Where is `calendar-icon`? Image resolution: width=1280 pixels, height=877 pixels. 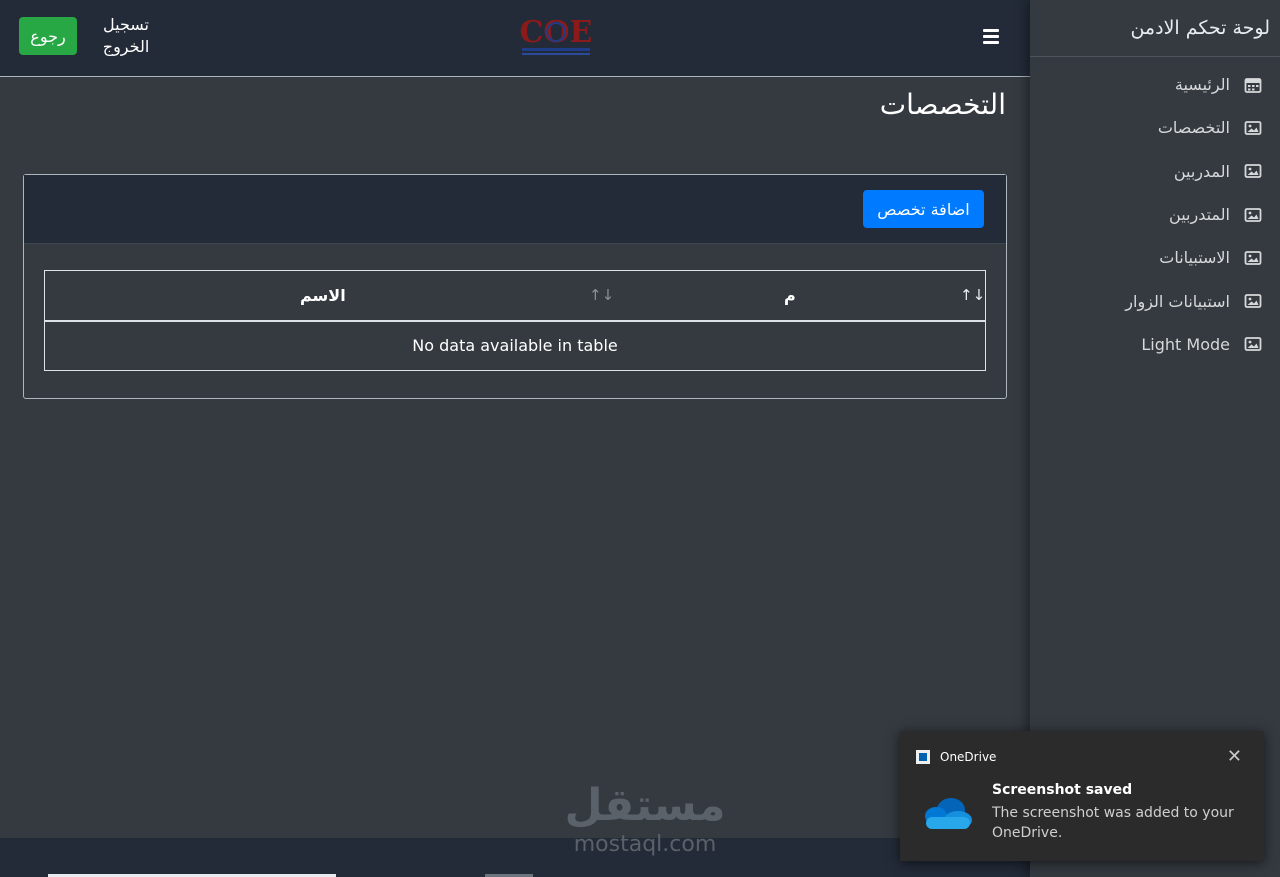 calendar-icon is located at coordinates (1253, 85).